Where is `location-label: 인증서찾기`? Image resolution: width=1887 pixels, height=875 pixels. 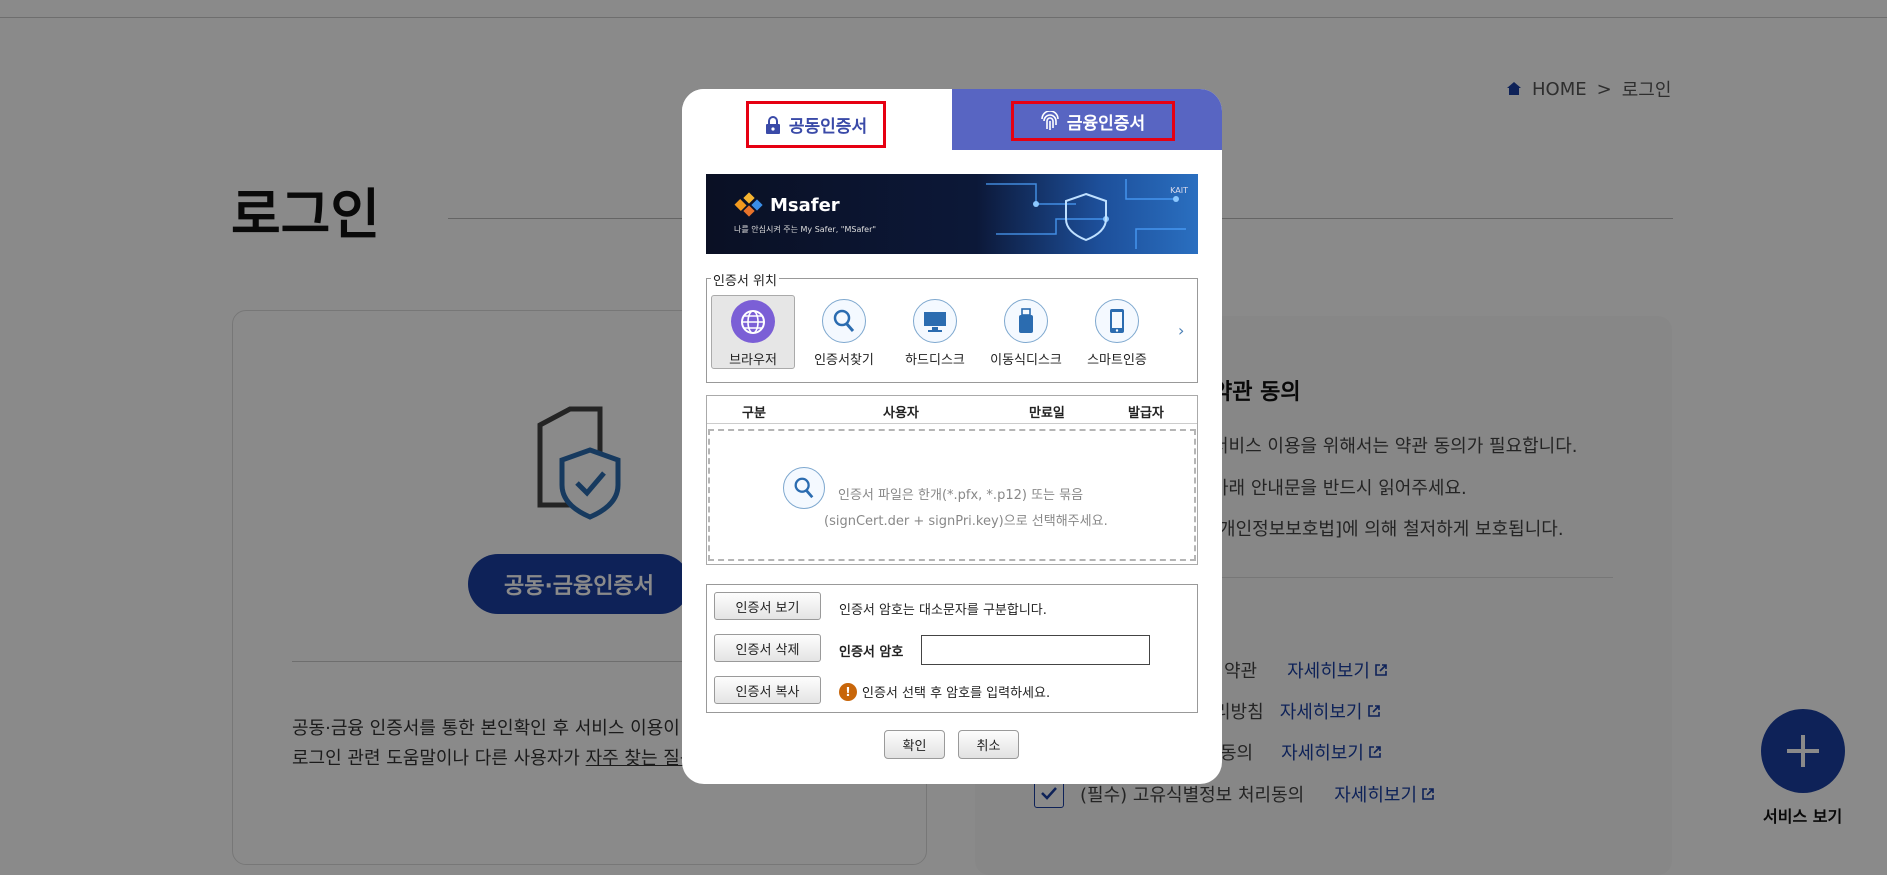
location-label: 인증서찾기 is located at coordinates (844, 360).